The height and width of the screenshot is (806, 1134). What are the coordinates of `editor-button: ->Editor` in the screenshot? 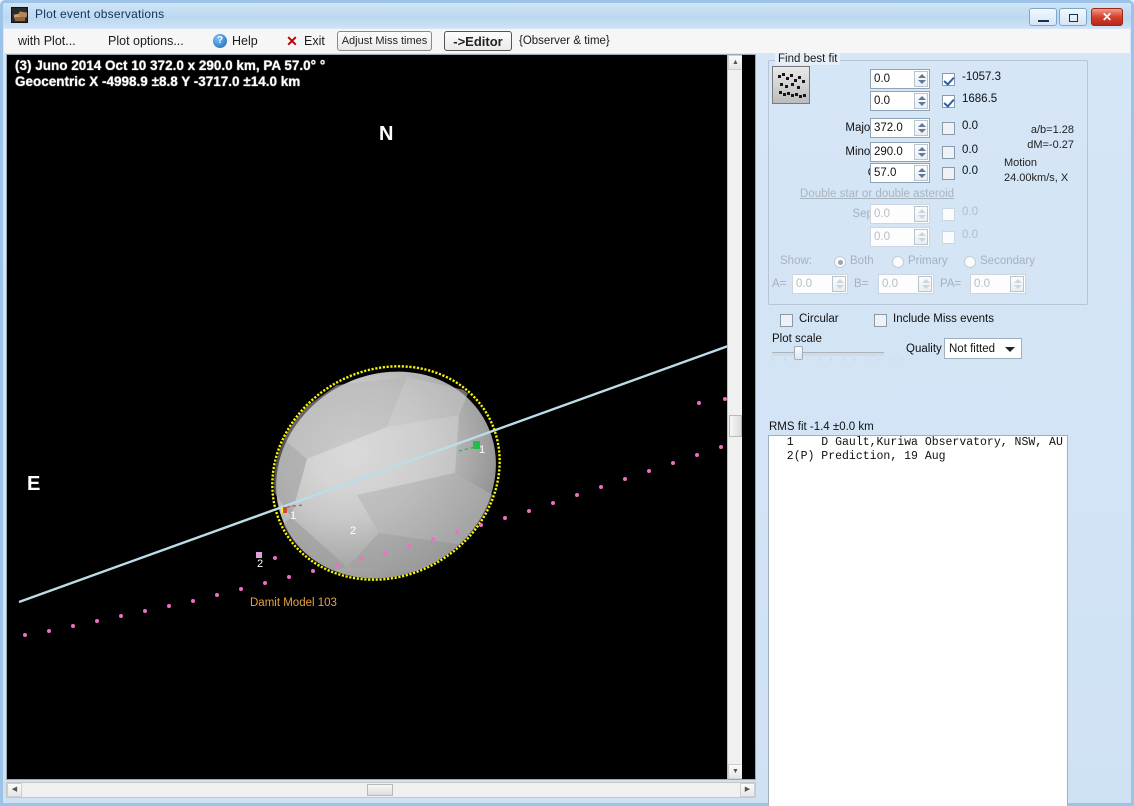 It's located at (478, 41).